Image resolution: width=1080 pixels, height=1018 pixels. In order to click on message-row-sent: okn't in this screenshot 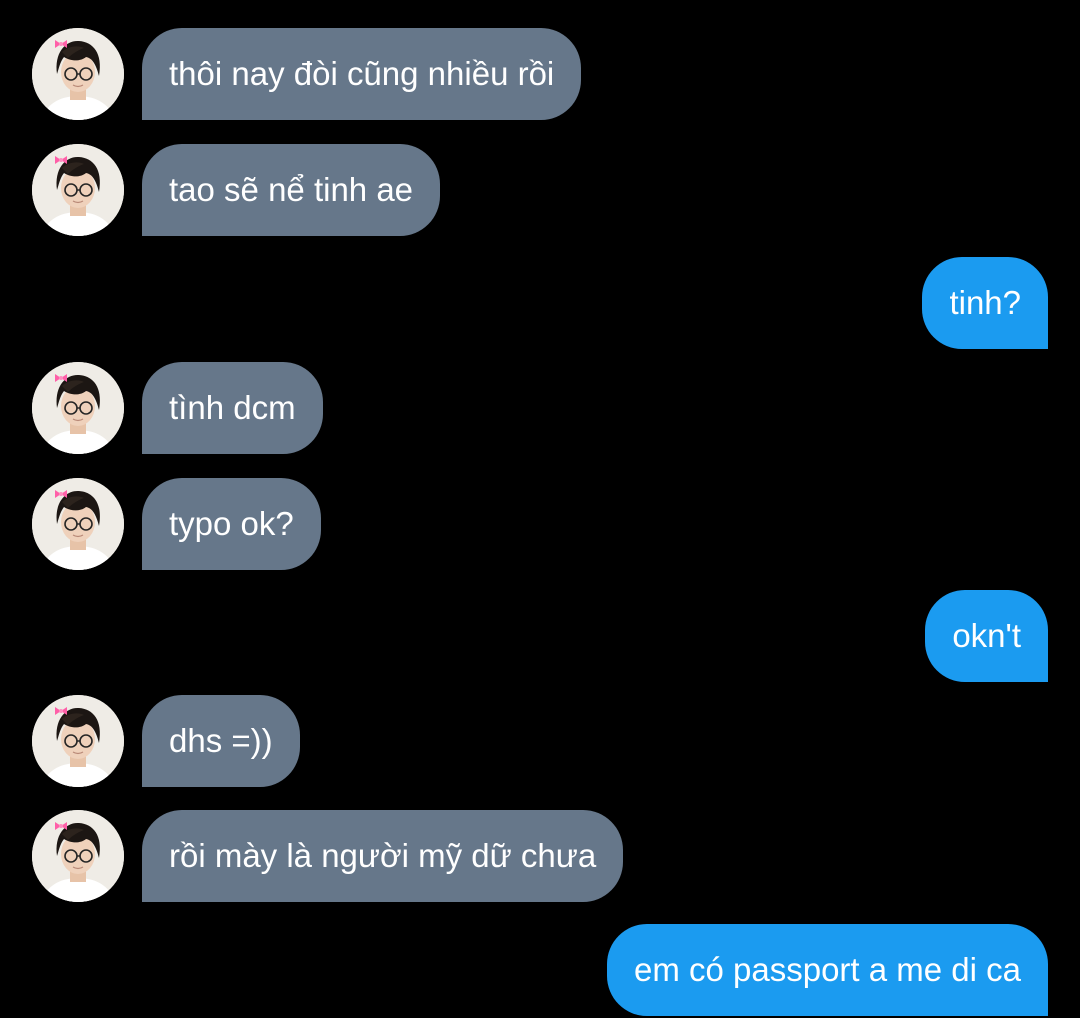, I will do `click(540, 636)`.